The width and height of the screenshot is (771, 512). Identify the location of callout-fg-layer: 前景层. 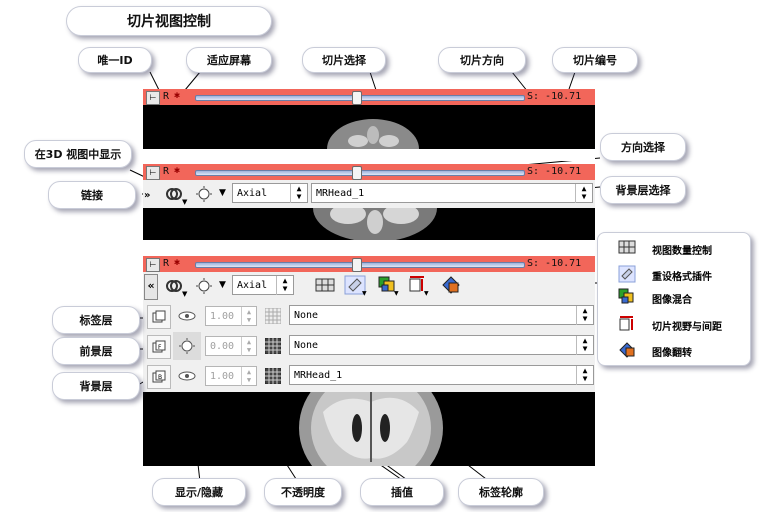
(96, 351).